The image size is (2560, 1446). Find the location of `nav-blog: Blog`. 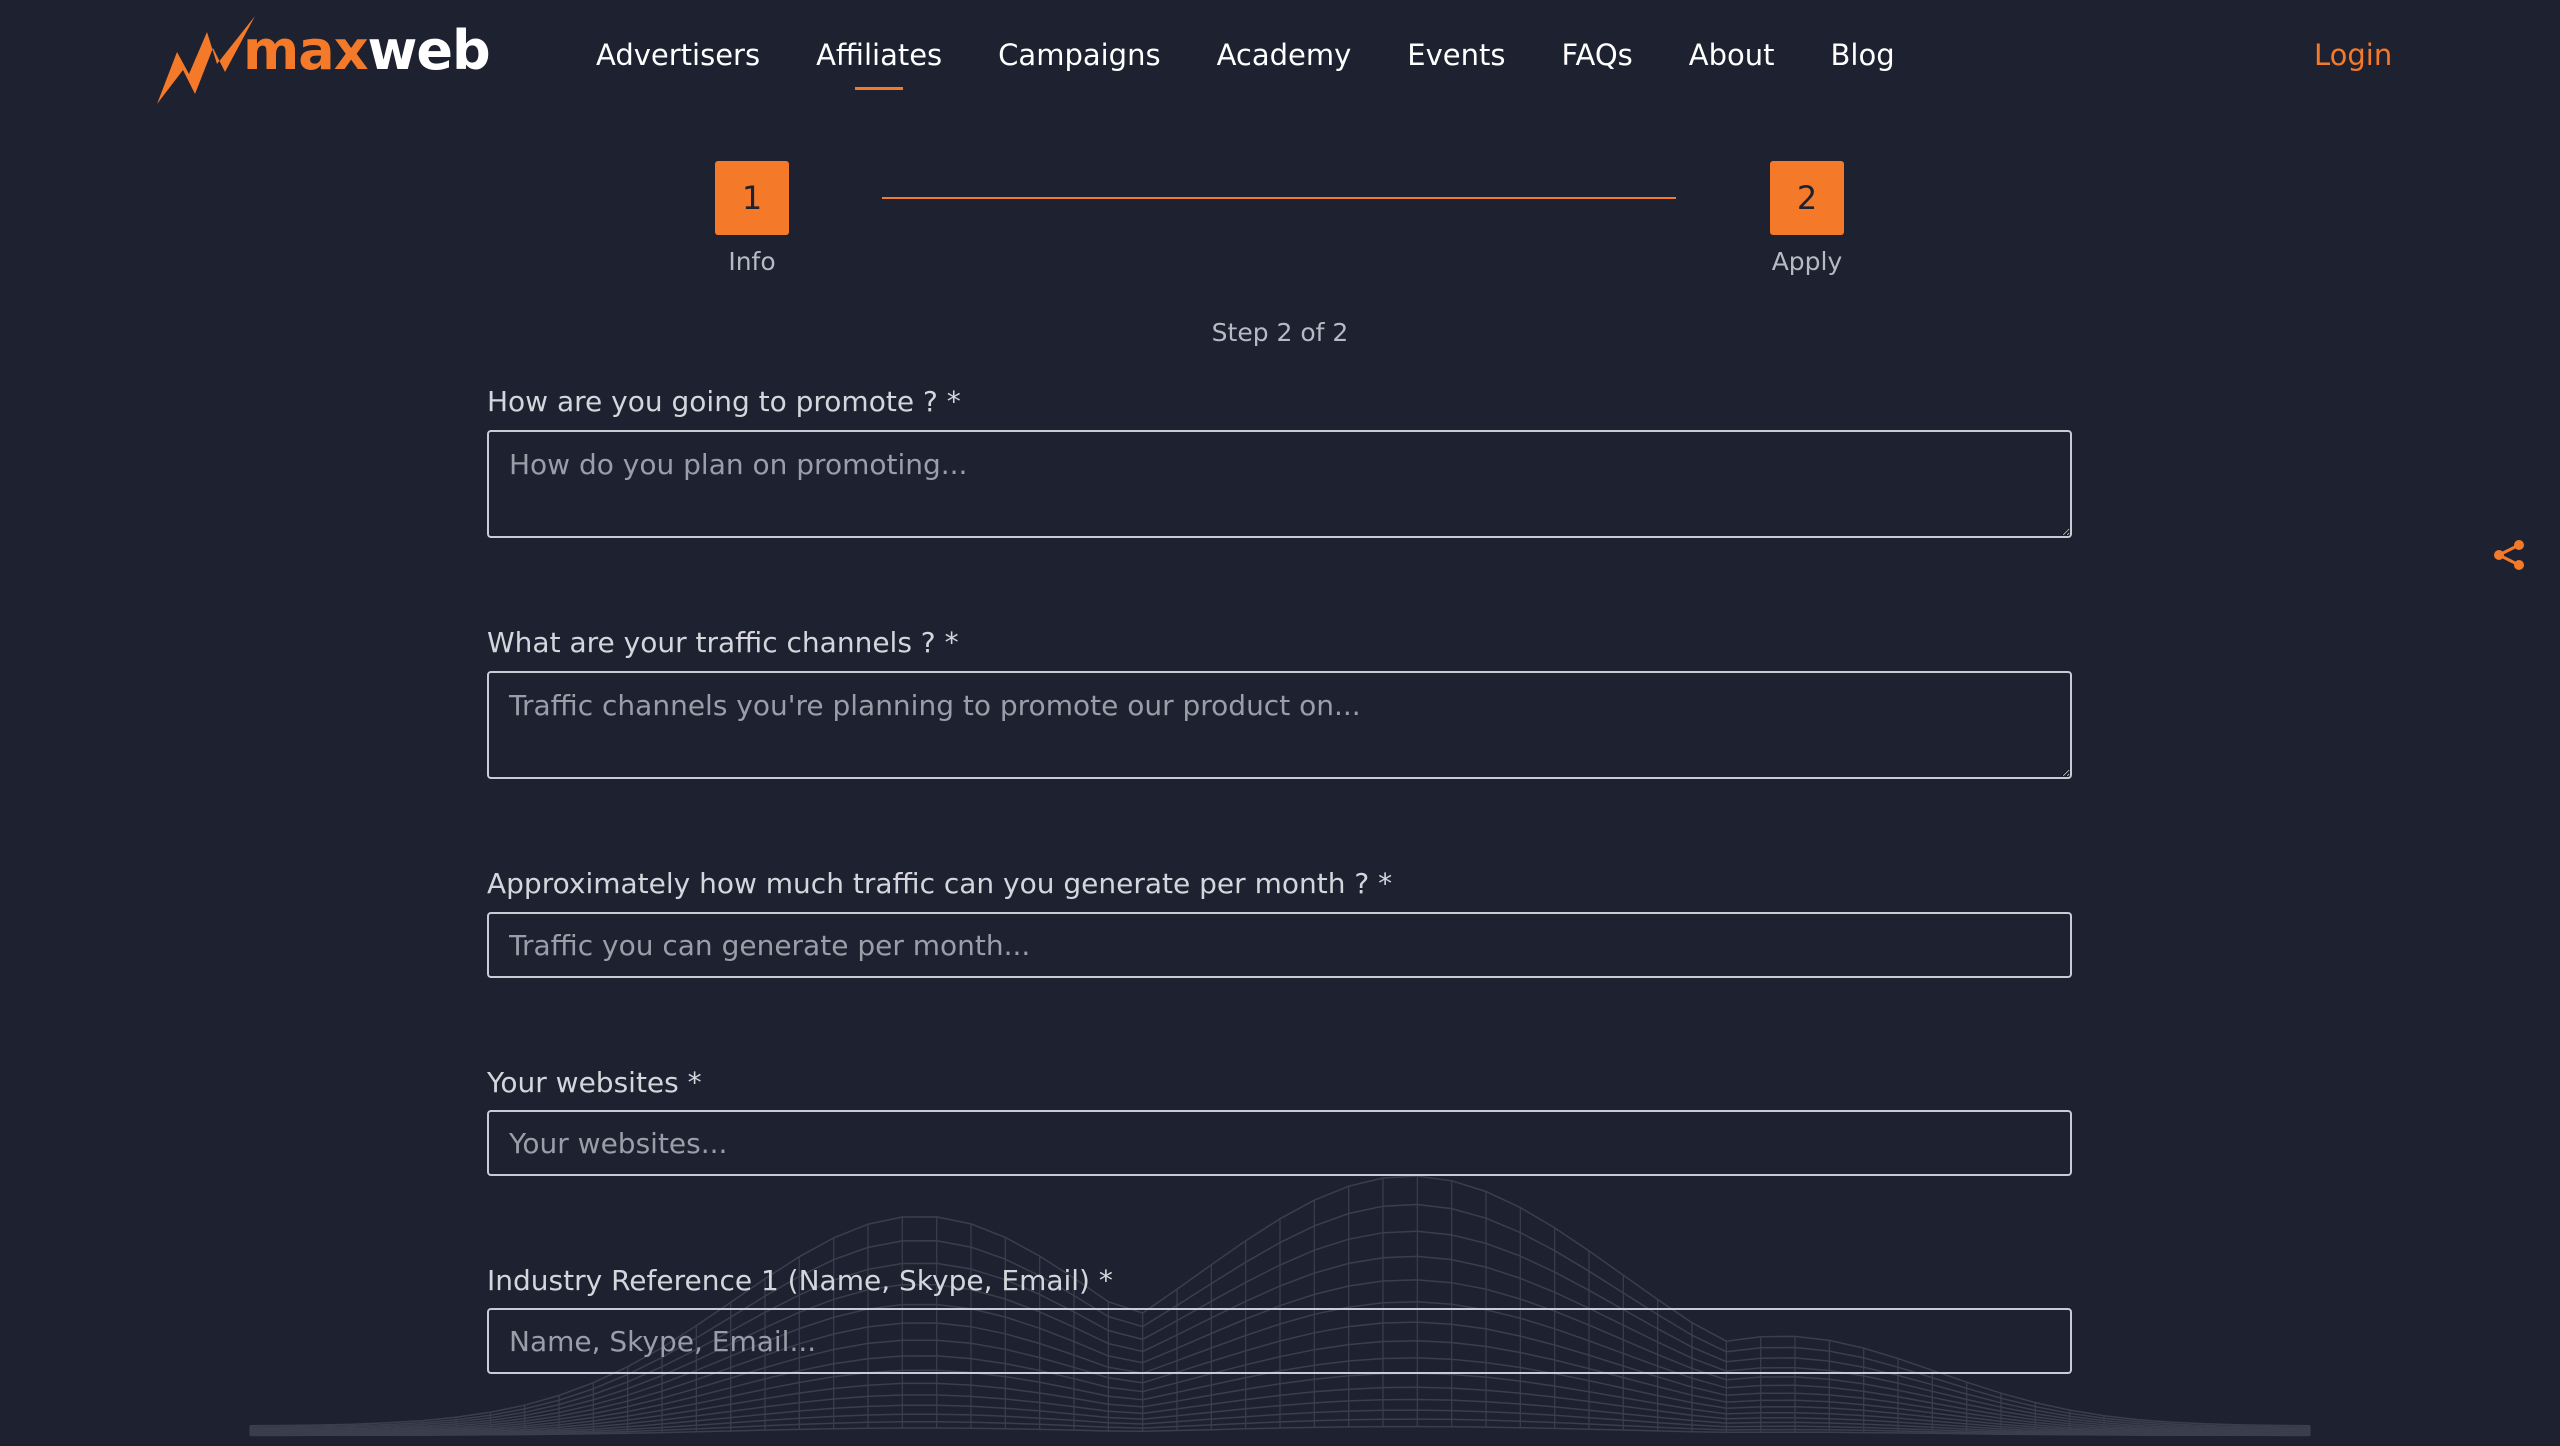

nav-blog: Blog is located at coordinates (1863, 55).